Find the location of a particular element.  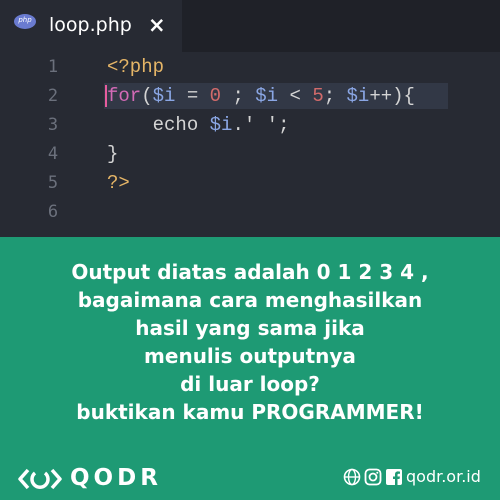

line-number: 1 is located at coordinates (53, 67).